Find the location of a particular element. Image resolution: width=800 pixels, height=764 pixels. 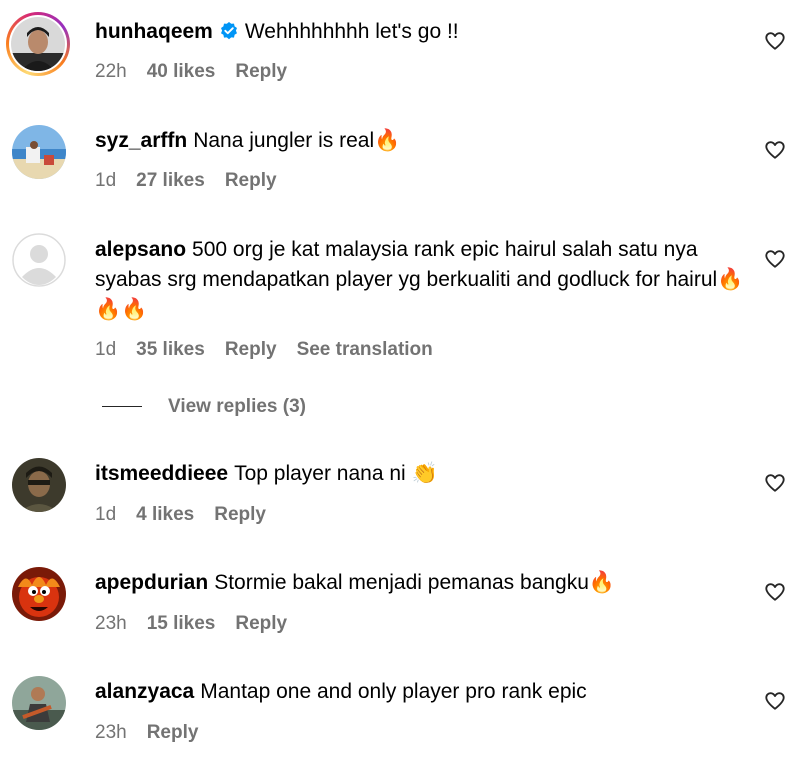

story-ring is located at coordinates (38, 44).